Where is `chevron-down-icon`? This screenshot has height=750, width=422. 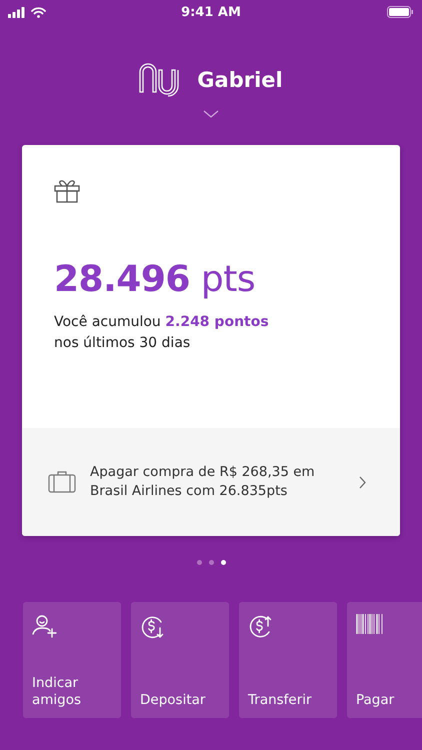 chevron-down-icon is located at coordinates (211, 114).